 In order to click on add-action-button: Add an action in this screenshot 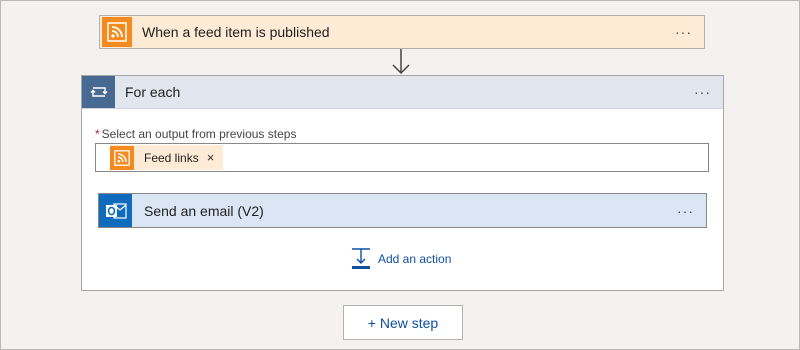, I will do `click(401, 259)`.